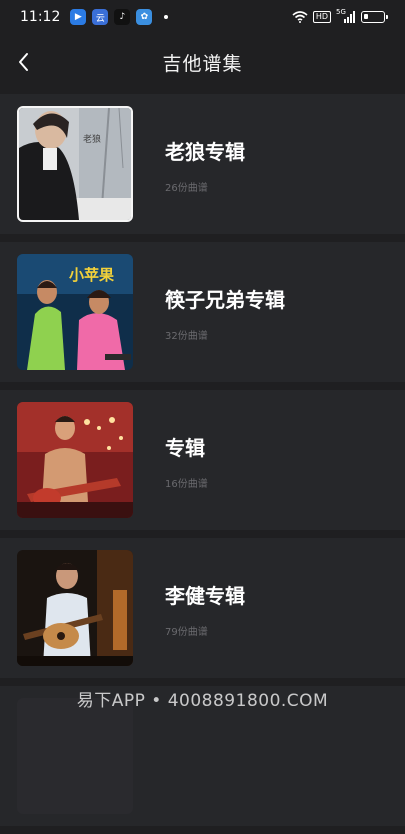 This screenshot has width=405, height=834. What do you see at coordinates (202, 701) in the screenshot?
I see `watermark: 易下APP • 4008891800.COM` at bounding box center [202, 701].